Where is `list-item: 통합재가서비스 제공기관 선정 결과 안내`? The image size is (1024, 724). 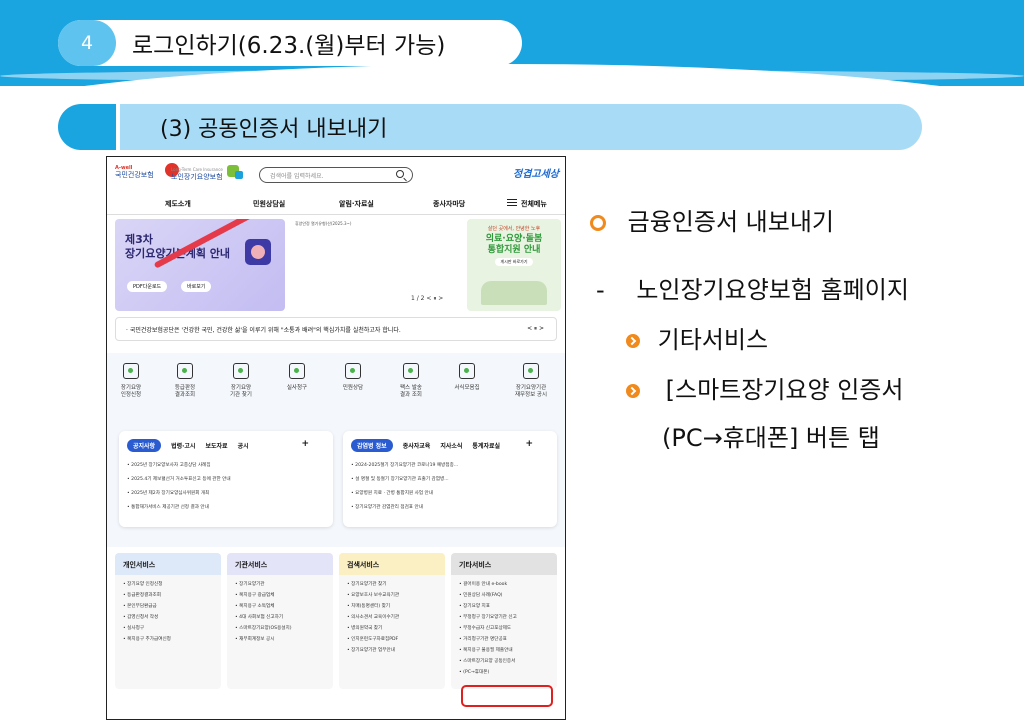 list-item: 통합재가서비스 제공기관 선정 결과 안내 is located at coordinates (226, 507).